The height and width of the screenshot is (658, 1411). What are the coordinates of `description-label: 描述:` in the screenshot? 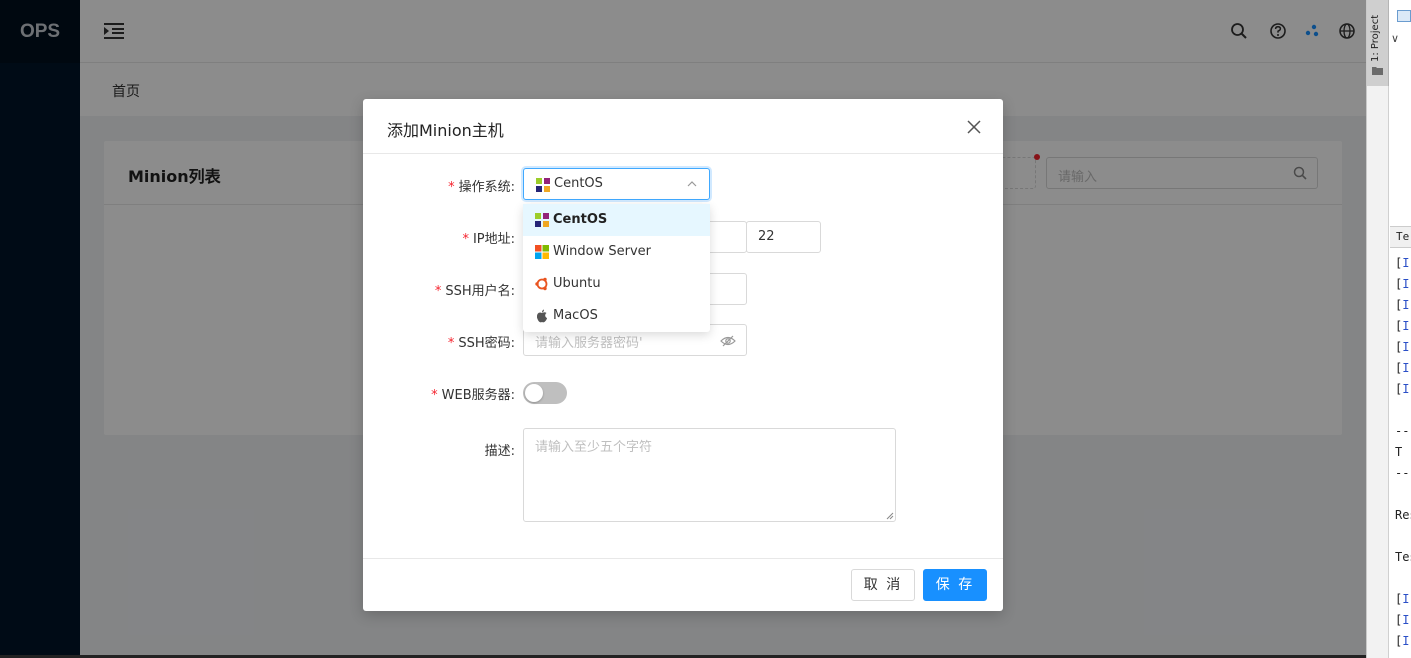 It's located at (499, 451).